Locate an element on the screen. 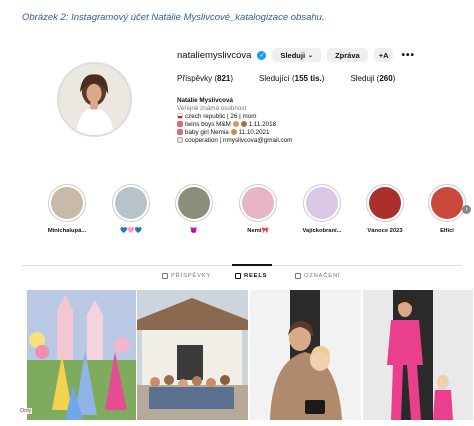 The height and width of the screenshot is (426, 474). reels-icon is located at coordinates (238, 276).